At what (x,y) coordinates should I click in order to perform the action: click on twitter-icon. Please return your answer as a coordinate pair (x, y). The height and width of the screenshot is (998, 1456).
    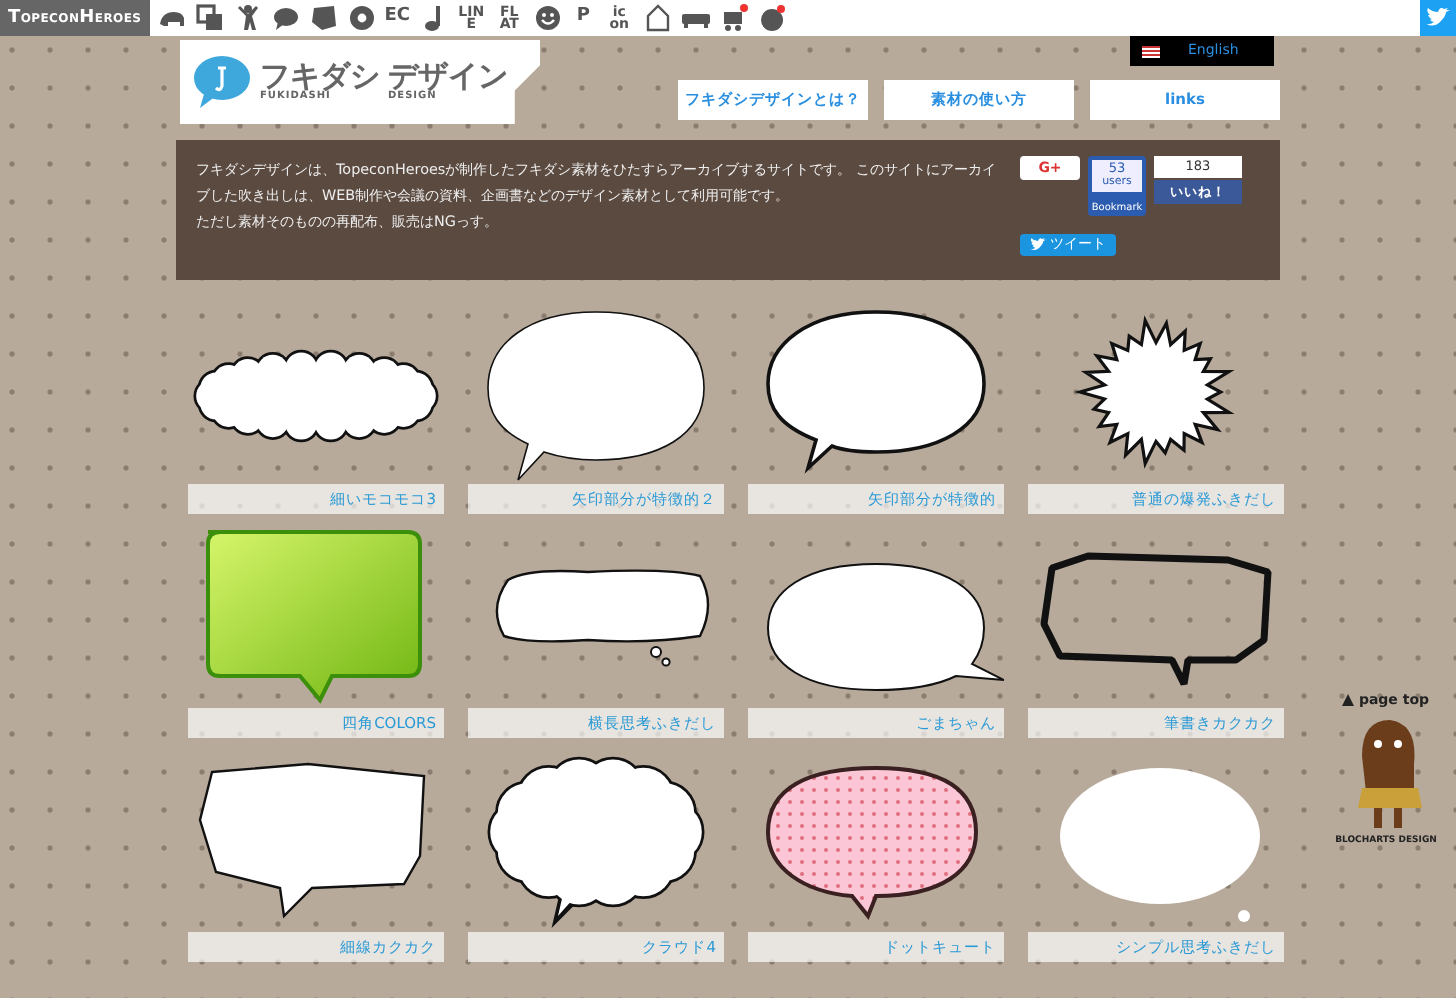
    Looking at the image, I should click on (1438, 18).